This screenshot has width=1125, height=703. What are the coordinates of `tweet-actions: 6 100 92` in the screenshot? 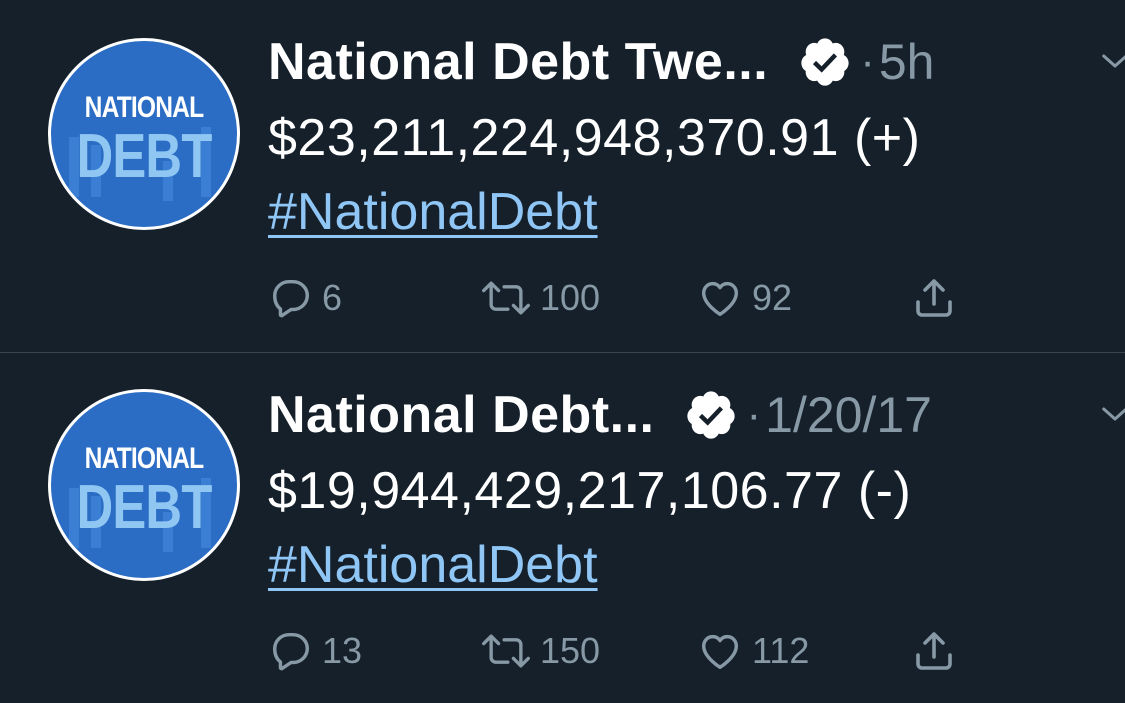 It's located at (628, 298).